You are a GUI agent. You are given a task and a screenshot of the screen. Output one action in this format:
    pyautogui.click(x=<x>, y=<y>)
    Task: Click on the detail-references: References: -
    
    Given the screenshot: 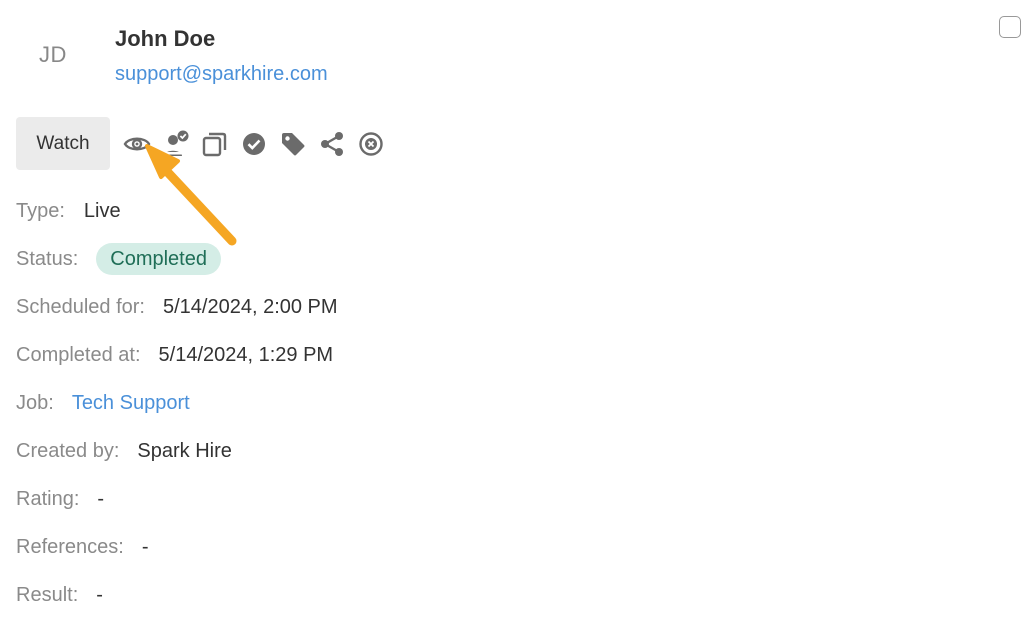 What is the action you would take?
    pyautogui.click(x=82, y=547)
    